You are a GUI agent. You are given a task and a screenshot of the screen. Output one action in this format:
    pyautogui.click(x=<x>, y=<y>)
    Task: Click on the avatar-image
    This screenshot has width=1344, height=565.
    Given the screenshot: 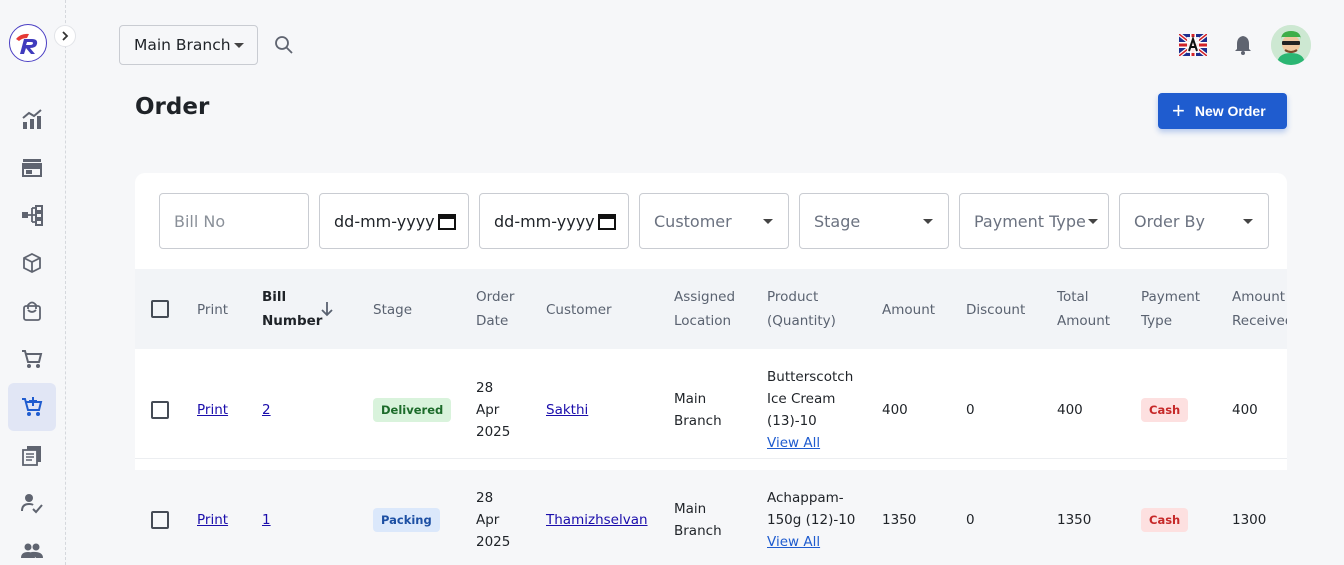 What is the action you would take?
    pyautogui.click(x=1291, y=45)
    